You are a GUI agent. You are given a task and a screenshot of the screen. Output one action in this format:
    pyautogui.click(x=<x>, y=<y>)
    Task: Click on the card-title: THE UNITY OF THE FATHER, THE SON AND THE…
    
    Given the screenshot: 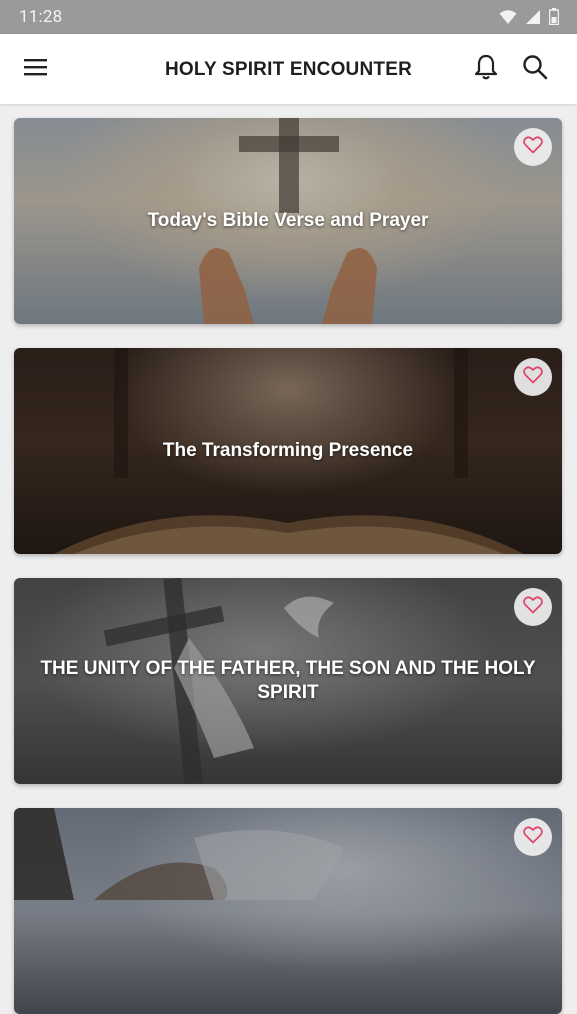 What is the action you would take?
    pyautogui.click(x=288, y=680)
    